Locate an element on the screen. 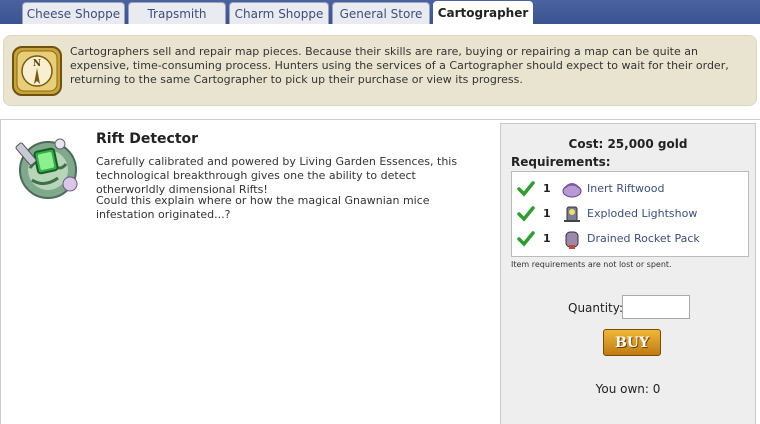 Image resolution: width=760 pixels, height=424 pixels. requirements-list: 1 Inert Riftwood 1 Exploded Lightshow 1 is located at coordinates (630, 214).